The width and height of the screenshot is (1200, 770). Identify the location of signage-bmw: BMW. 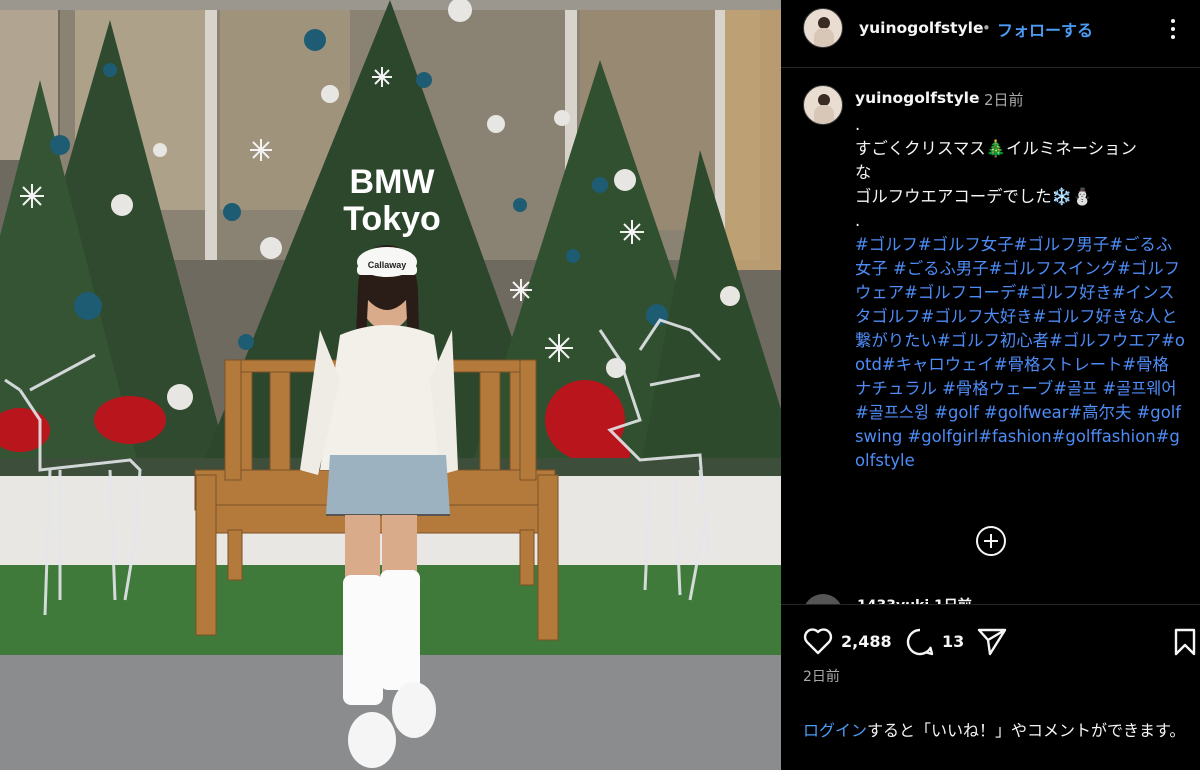
(393, 182).